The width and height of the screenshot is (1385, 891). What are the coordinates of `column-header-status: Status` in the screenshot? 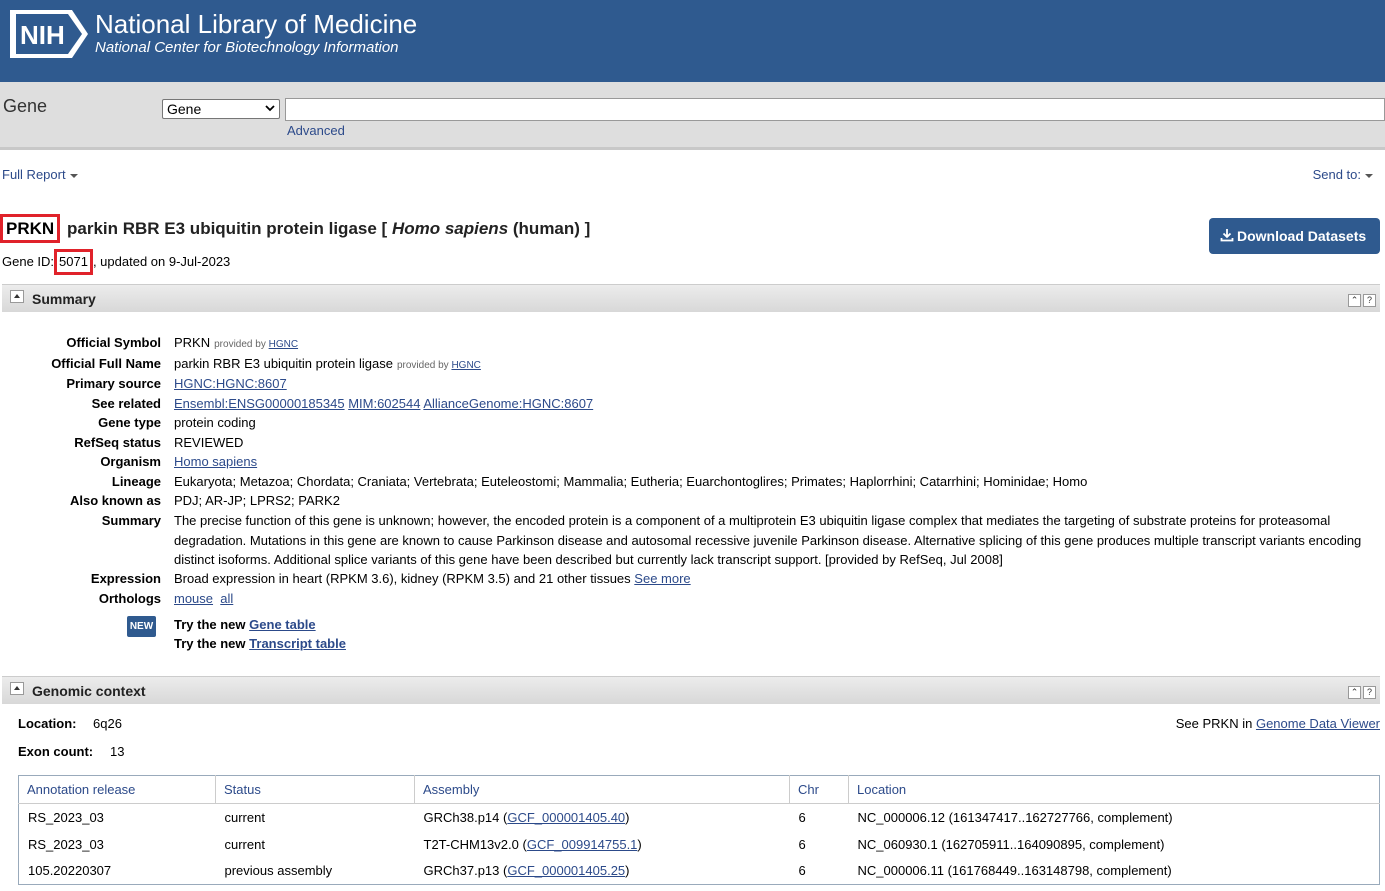 It's located at (315, 789).